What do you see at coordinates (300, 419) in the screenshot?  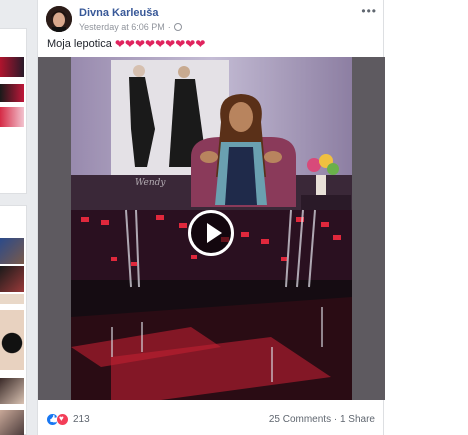 I see `comments-link: 25 Comments` at bounding box center [300, 419].